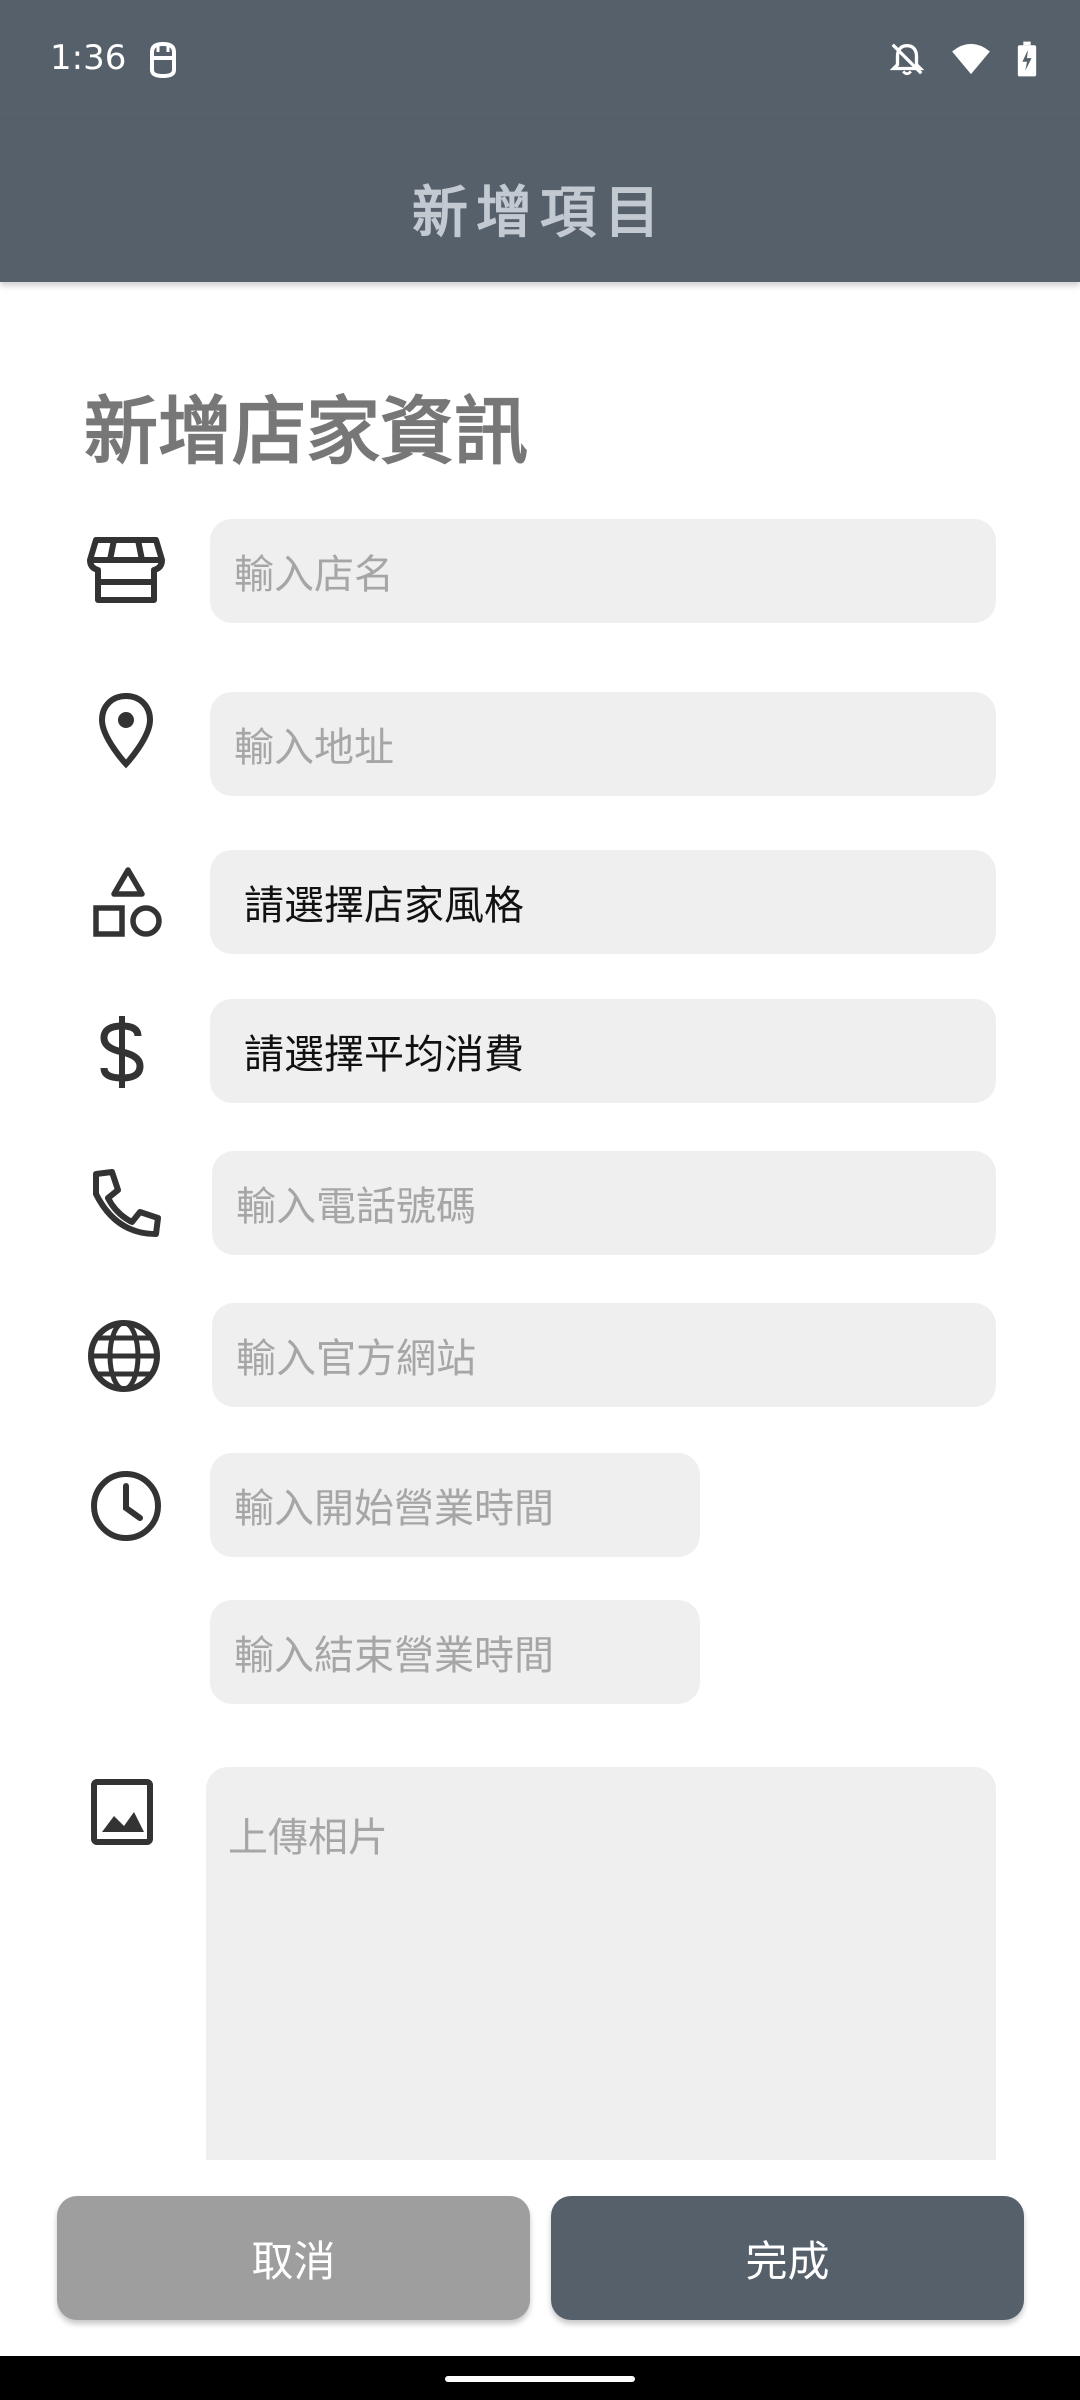 This screenshot has height=2400, width=1080. What do you see at coordinates (1027, 59) in the screenshot?
I see `battery-charging-icon` at bounding box center [1027, 59].